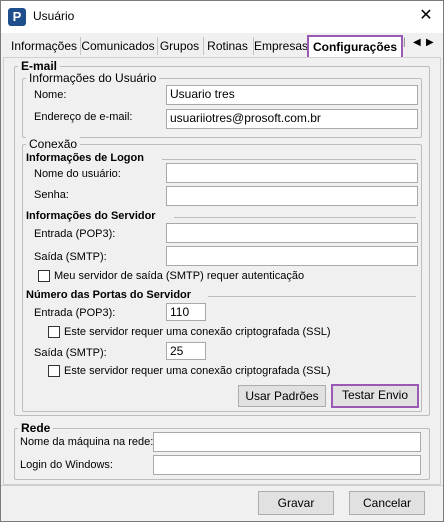 The image size is (444, 522). I want to click on user-info-title: Informações do Usuário, so click(93, 78).